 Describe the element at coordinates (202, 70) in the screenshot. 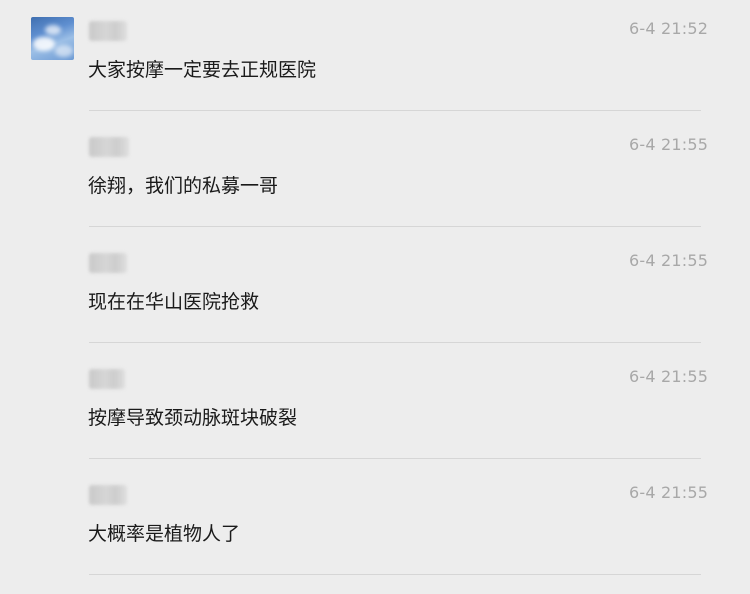

I see `comment-text: 大家按摩一定要去正规医院` at that location.